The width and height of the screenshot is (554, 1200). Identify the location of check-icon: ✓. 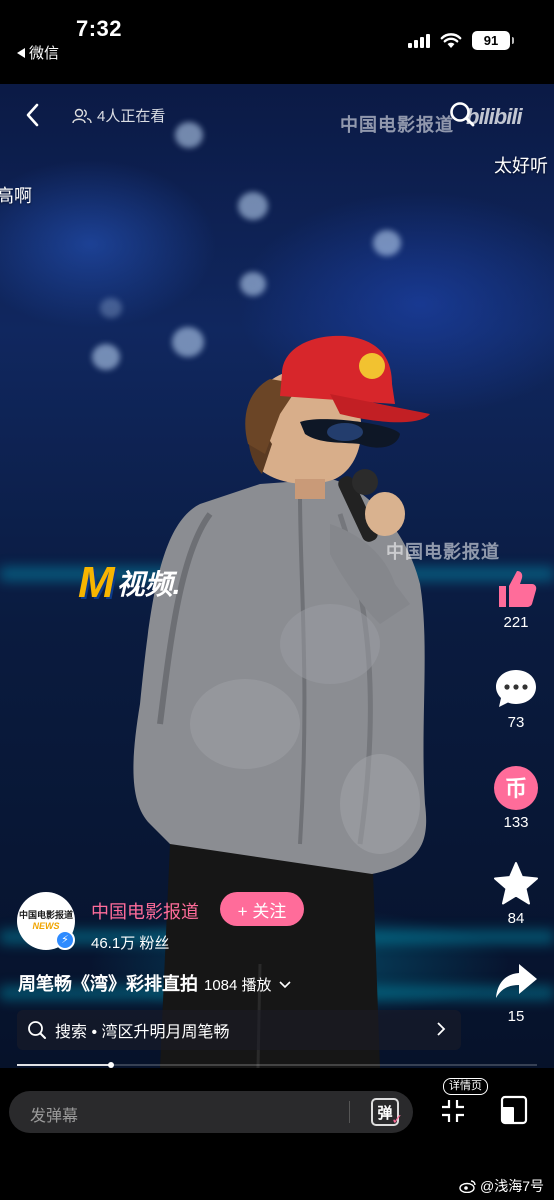
(397, 1119).